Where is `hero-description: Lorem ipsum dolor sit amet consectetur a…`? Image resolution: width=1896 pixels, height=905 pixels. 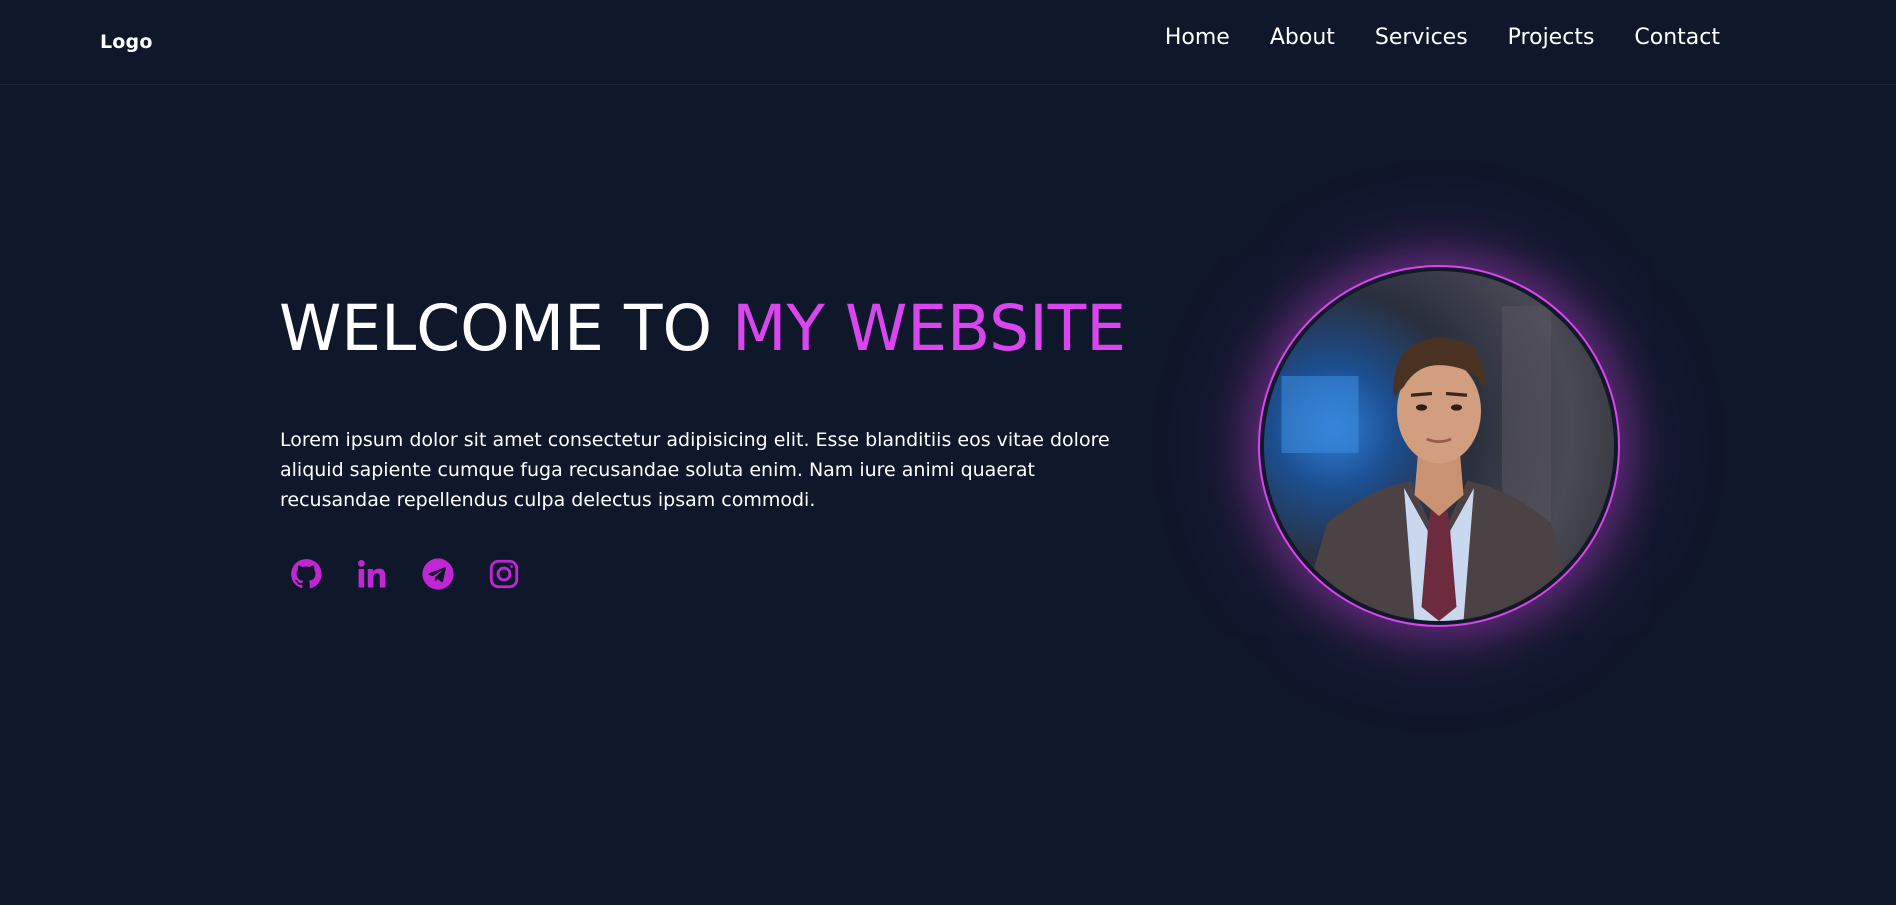 hero-description: Lorem ipsum dolor sit amet consectetur a… is located at coordinates (695, 470).